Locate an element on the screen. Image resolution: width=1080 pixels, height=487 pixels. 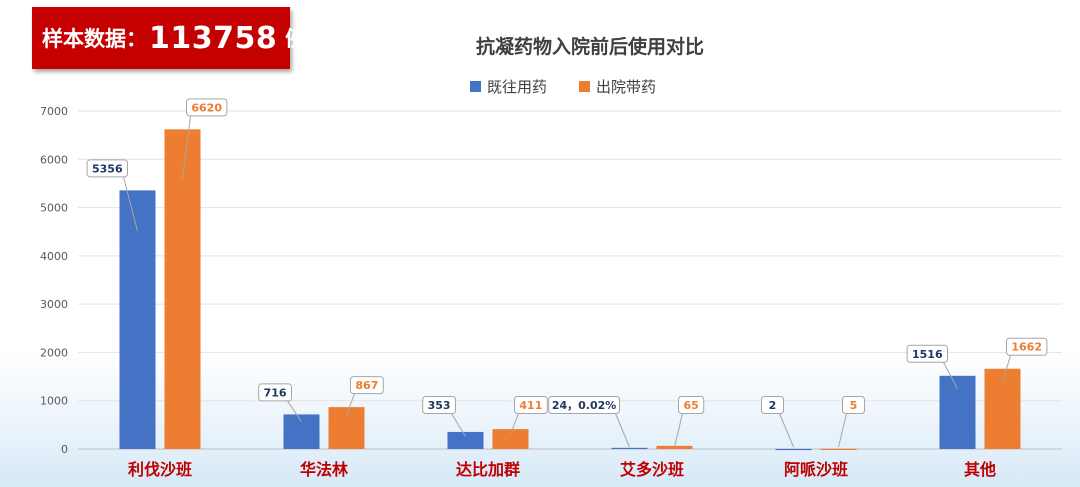
x-category-label: 艾多沙班 is located at coordinates (652, 469).